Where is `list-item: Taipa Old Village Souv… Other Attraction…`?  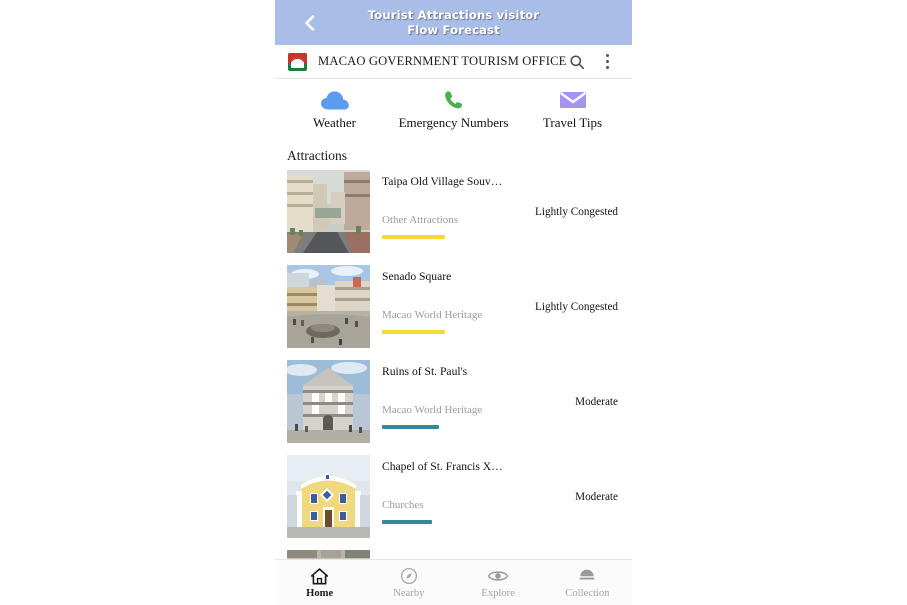
list-item: Taipa Old Village Souv… Other Attraction… is located at coordinates (453, 211).